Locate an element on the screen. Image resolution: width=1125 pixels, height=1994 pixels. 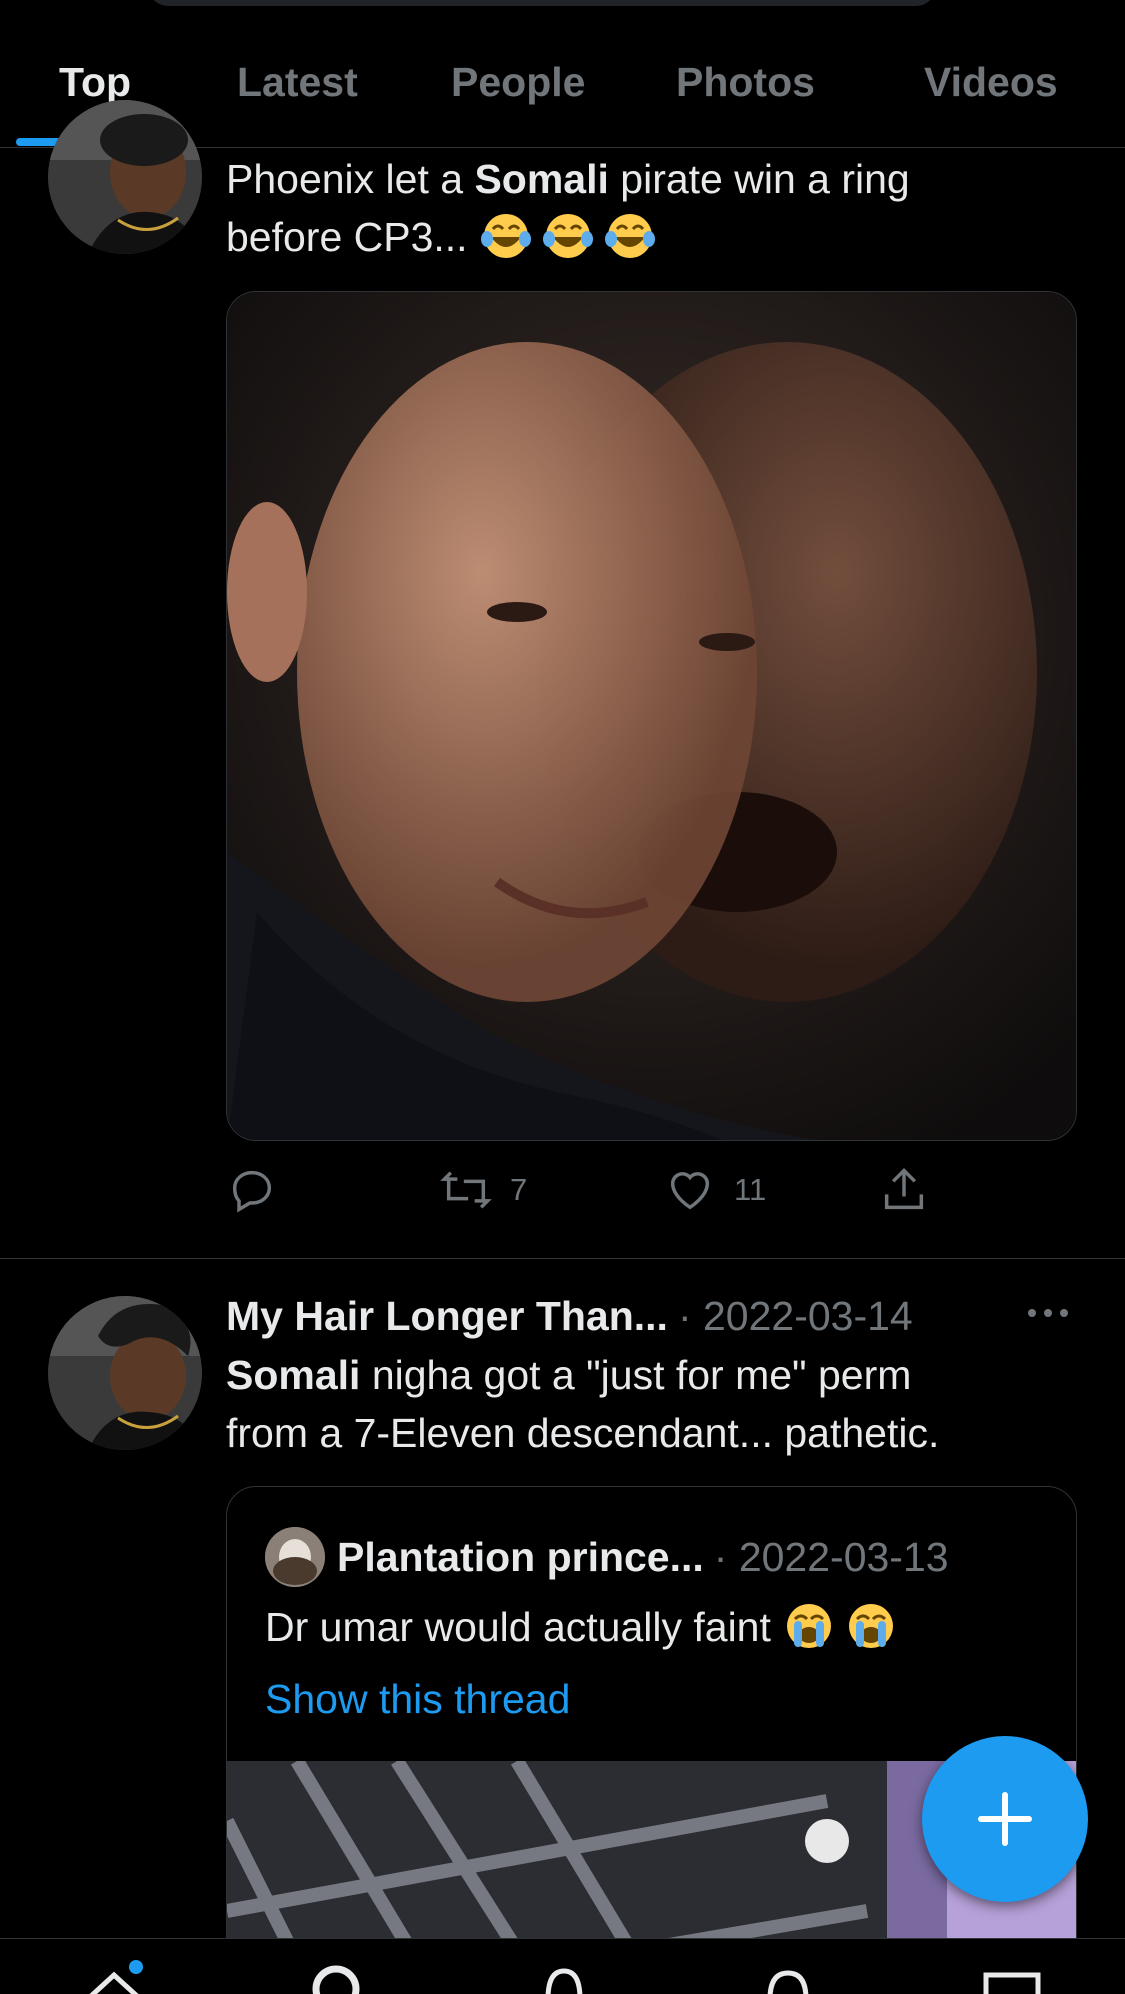
quoted-tweet-date: · 2022-03-13 is located at coordinates (831, 1556).